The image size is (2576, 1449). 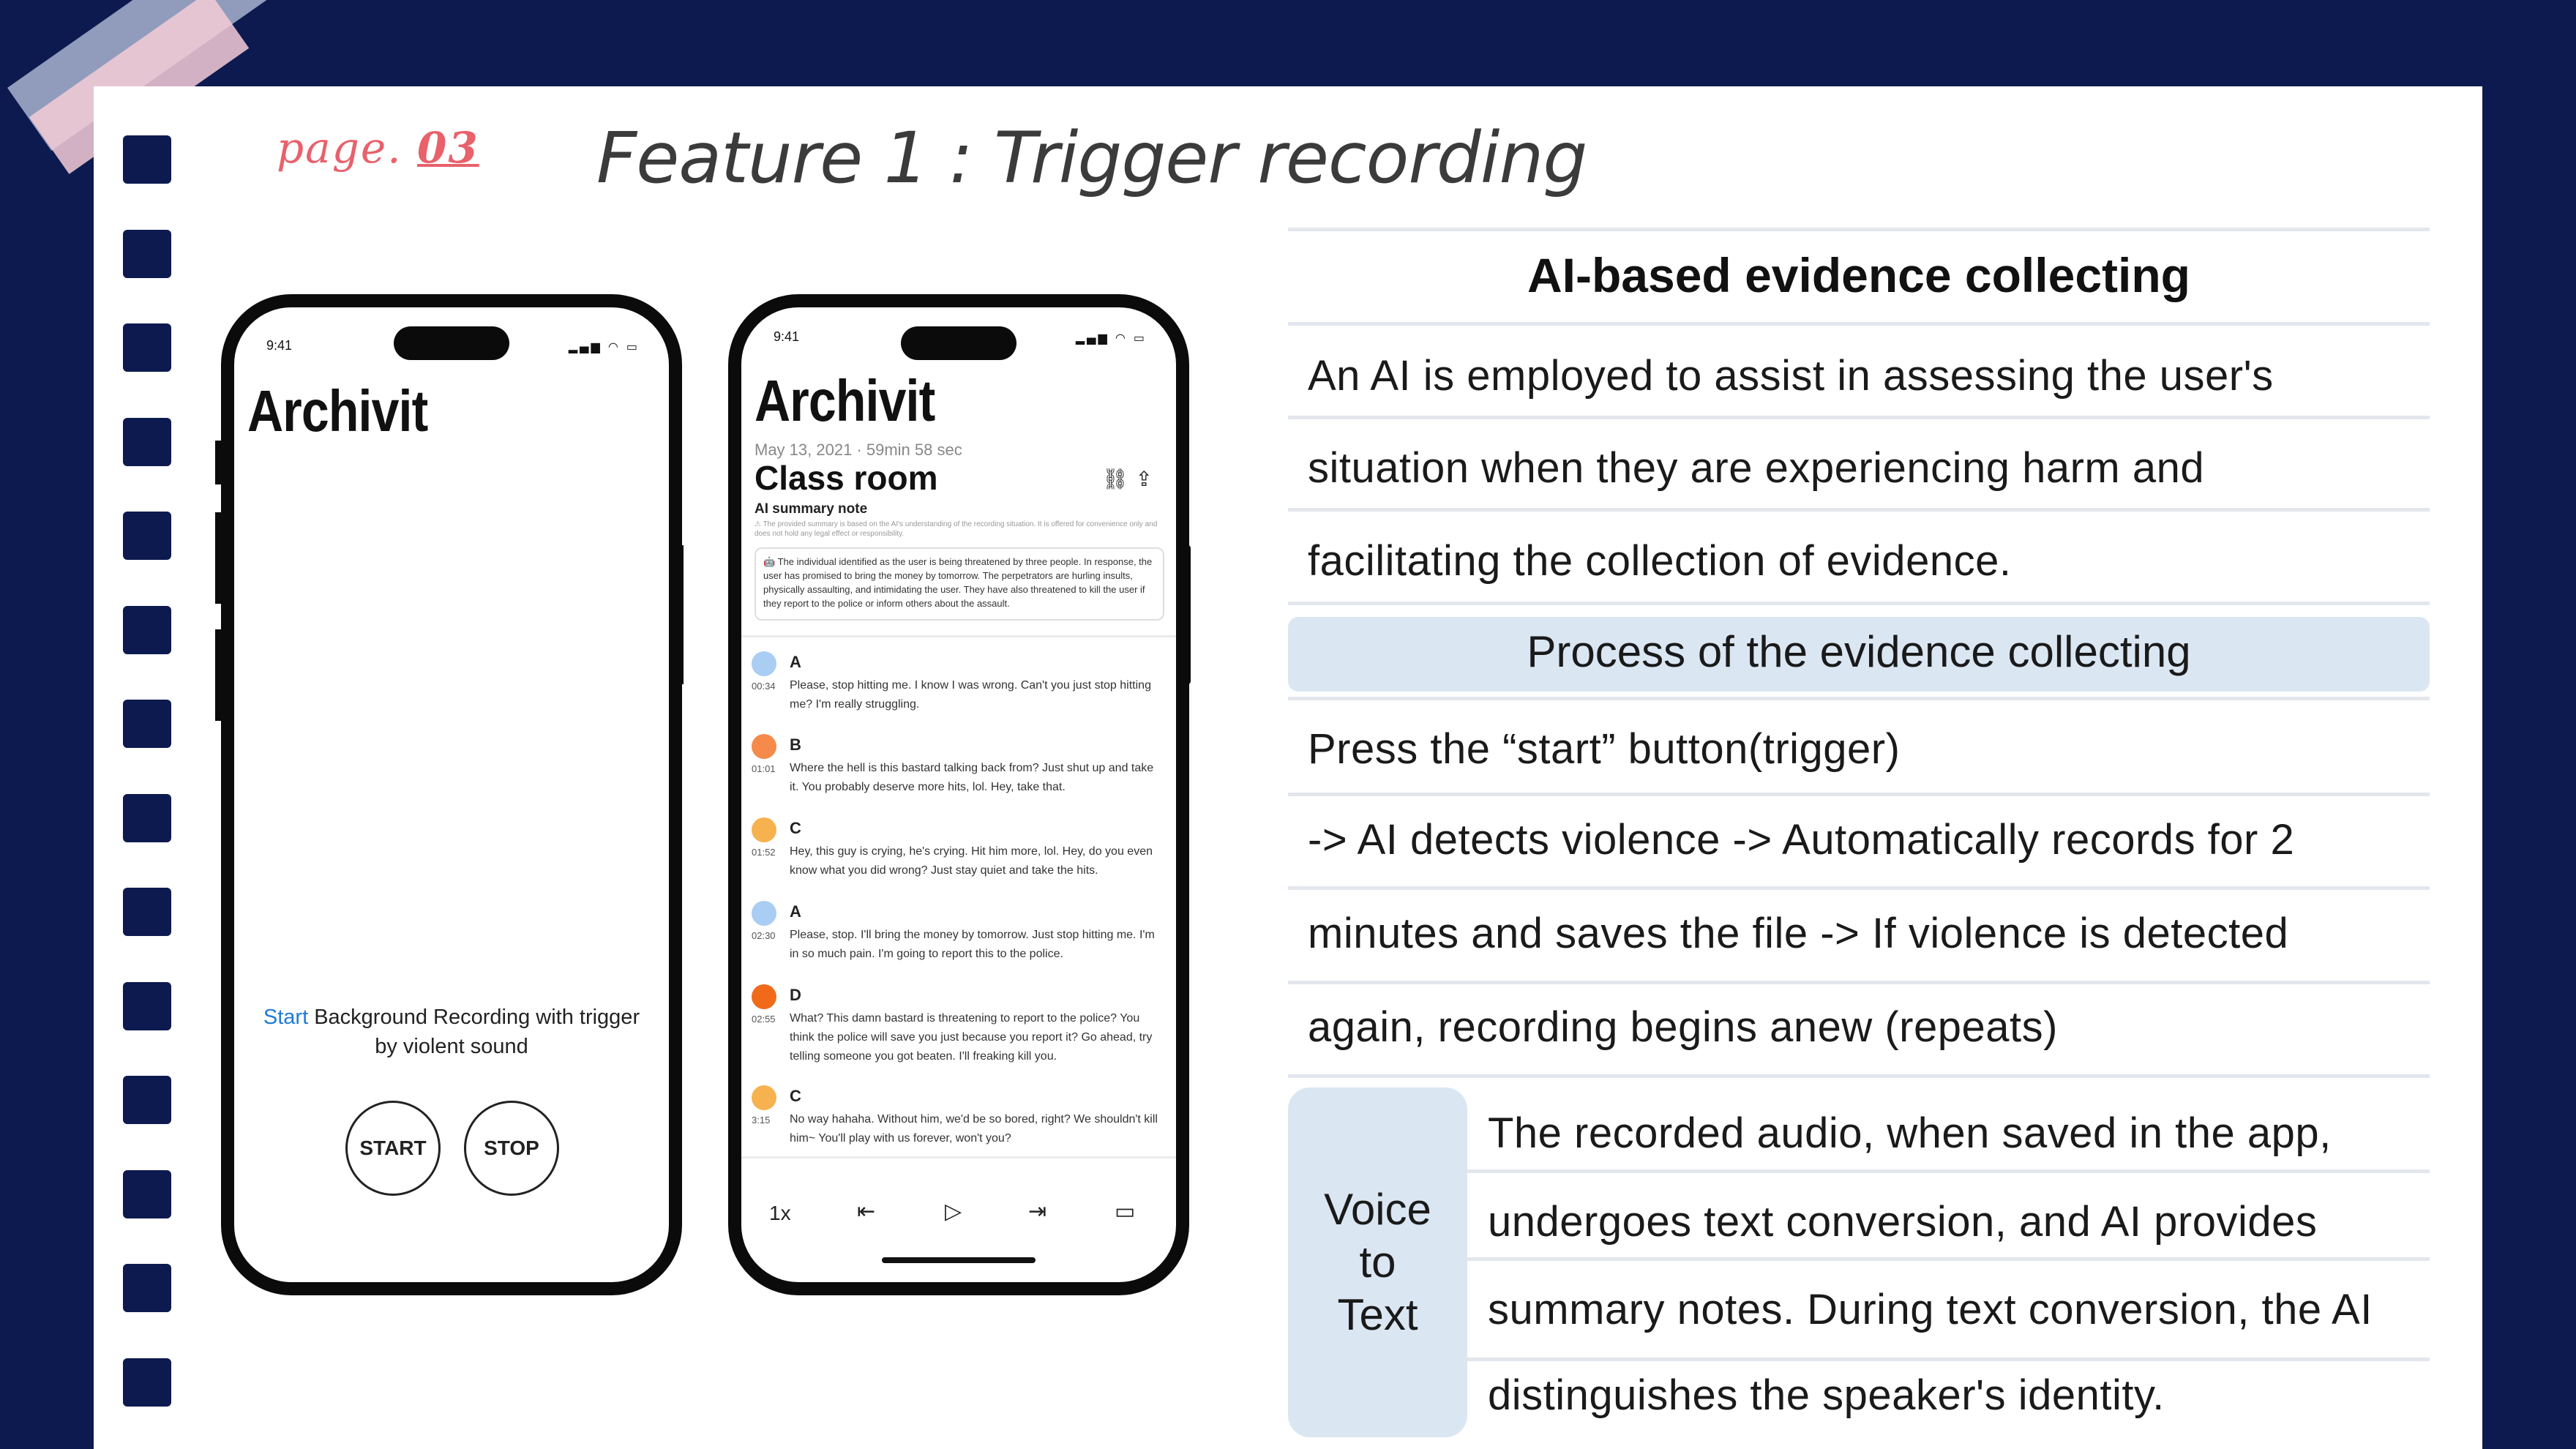 I want to click on start-instruction-line2: by violent sound, so click(x=451, y=1046).